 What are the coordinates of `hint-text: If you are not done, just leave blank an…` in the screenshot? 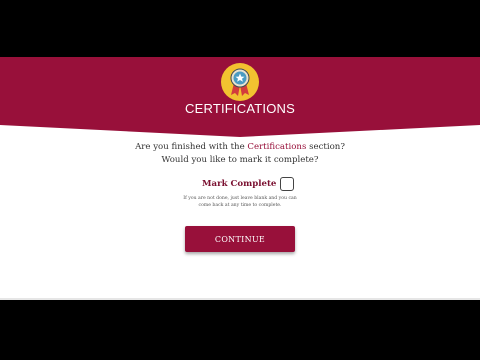 It's located at (240, 202).